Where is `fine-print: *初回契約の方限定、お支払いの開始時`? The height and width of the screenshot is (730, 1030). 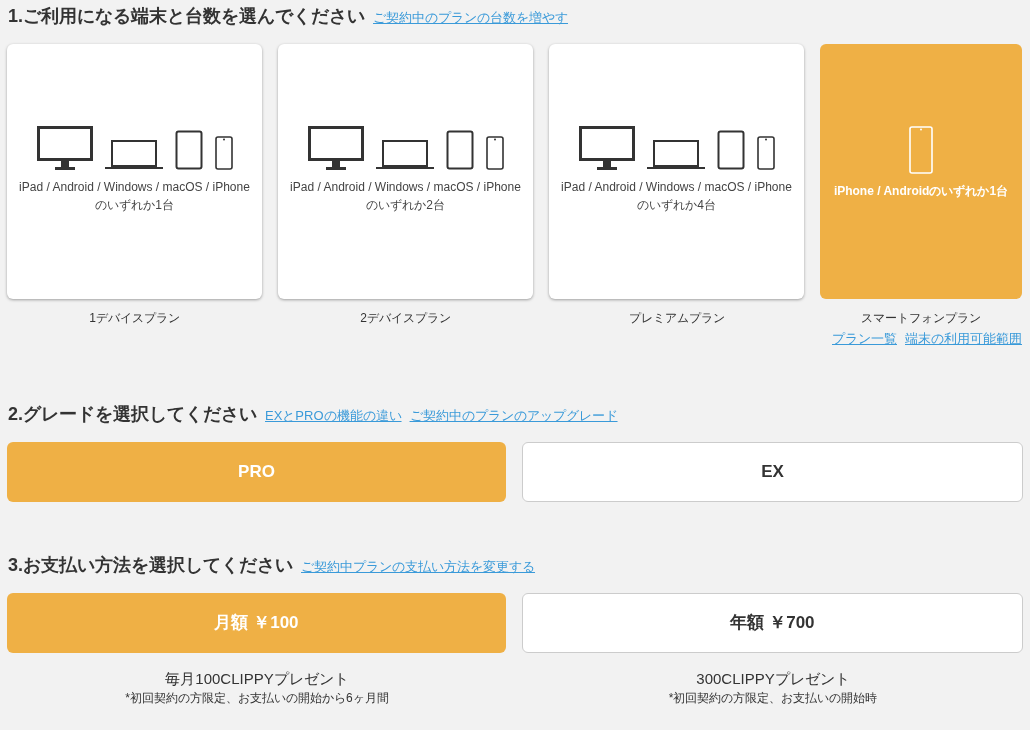 fine-print: *初回契約の方限定、お支払いの開始時 is located at coordinates (773, 698).